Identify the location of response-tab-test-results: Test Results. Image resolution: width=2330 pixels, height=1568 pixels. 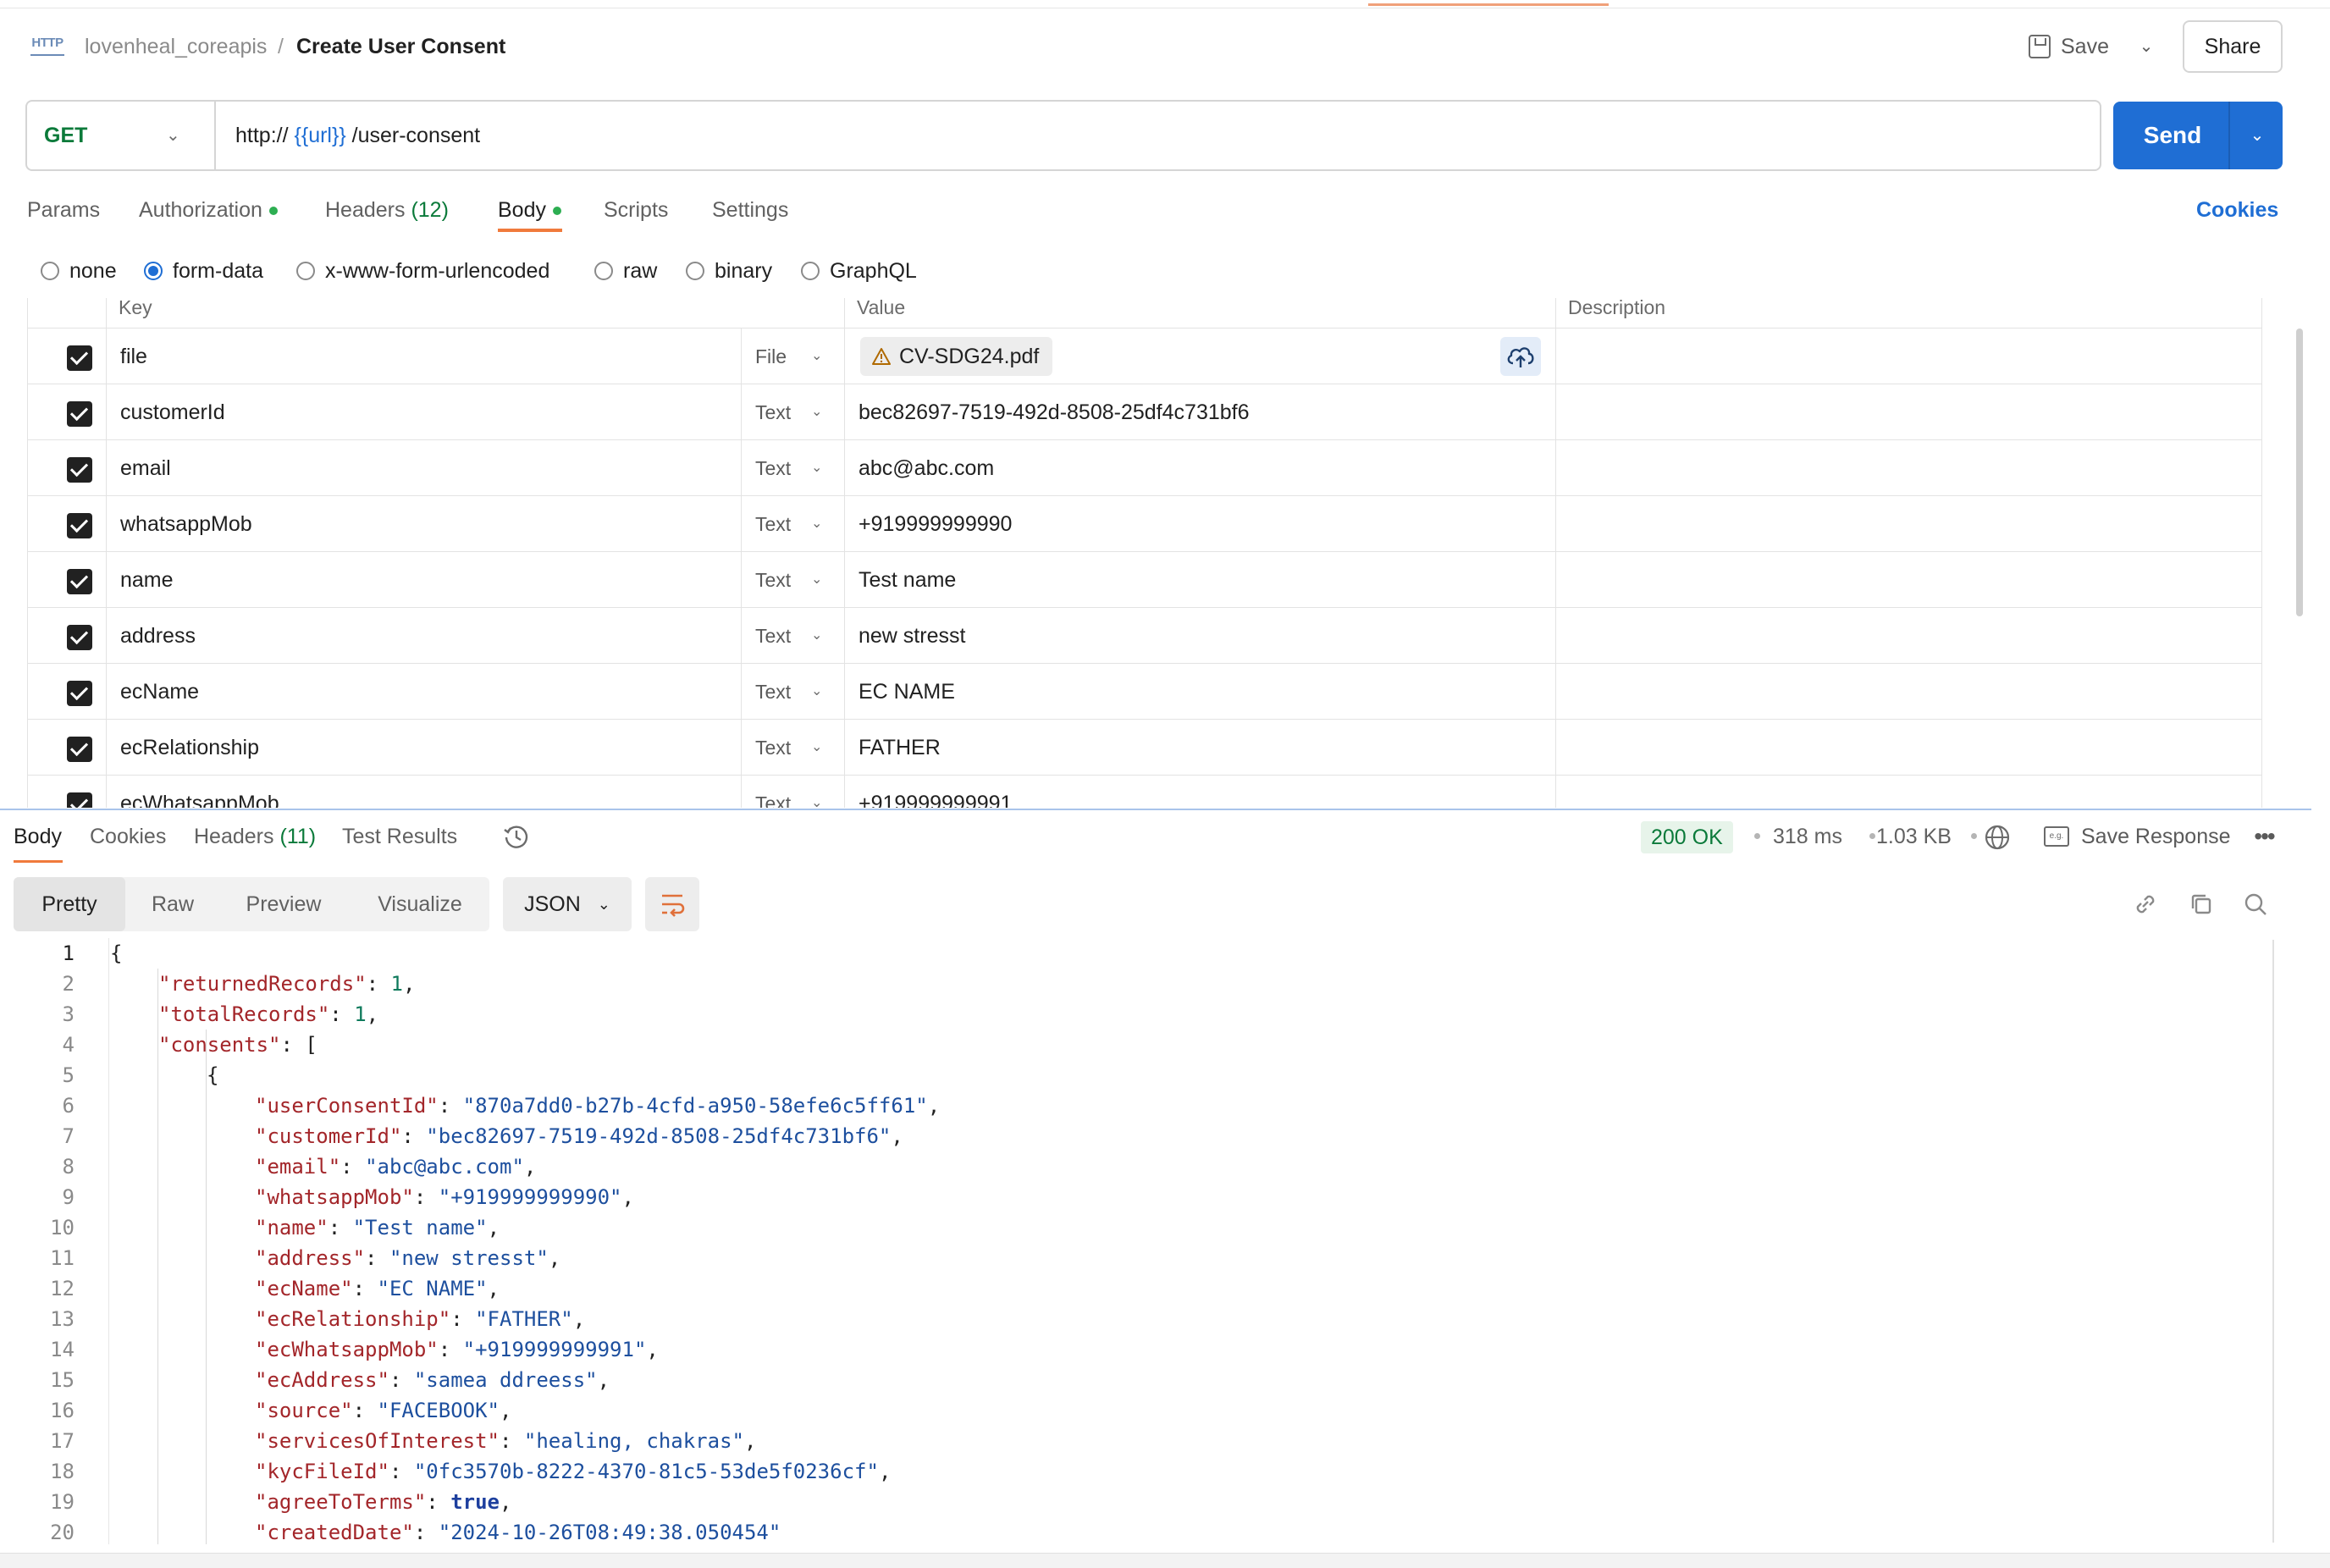
(399, 836).